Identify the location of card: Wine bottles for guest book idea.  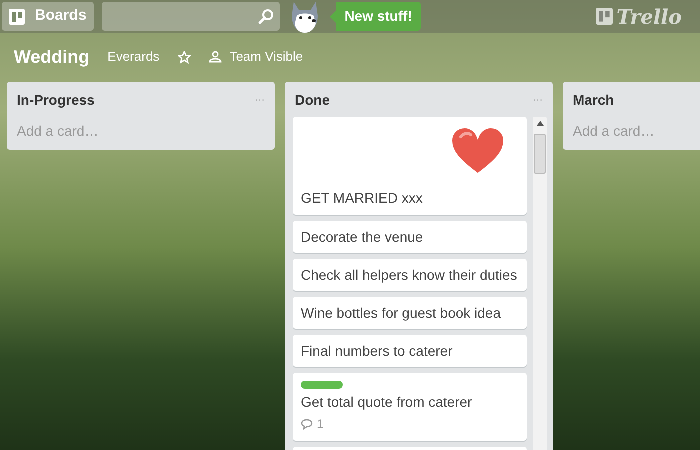
(410, 313).